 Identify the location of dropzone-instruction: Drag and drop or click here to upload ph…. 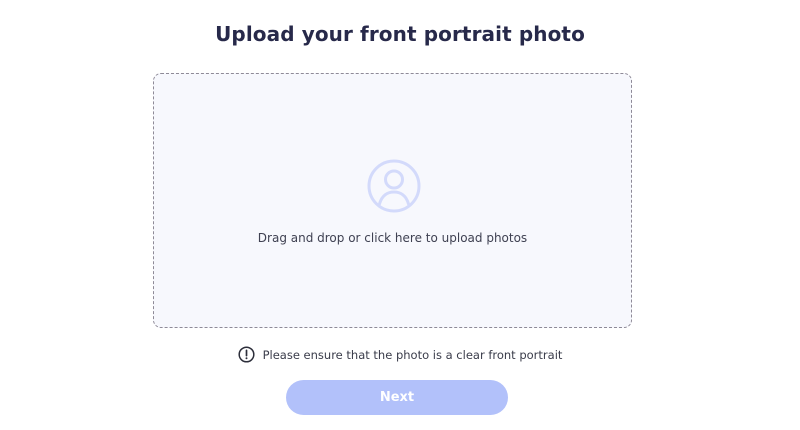
(392, 238).